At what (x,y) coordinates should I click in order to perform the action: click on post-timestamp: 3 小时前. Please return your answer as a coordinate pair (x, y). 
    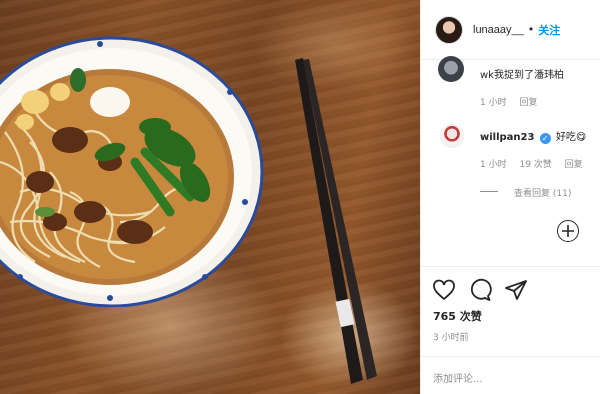
    Looking at the image, I should click on (451, 338).